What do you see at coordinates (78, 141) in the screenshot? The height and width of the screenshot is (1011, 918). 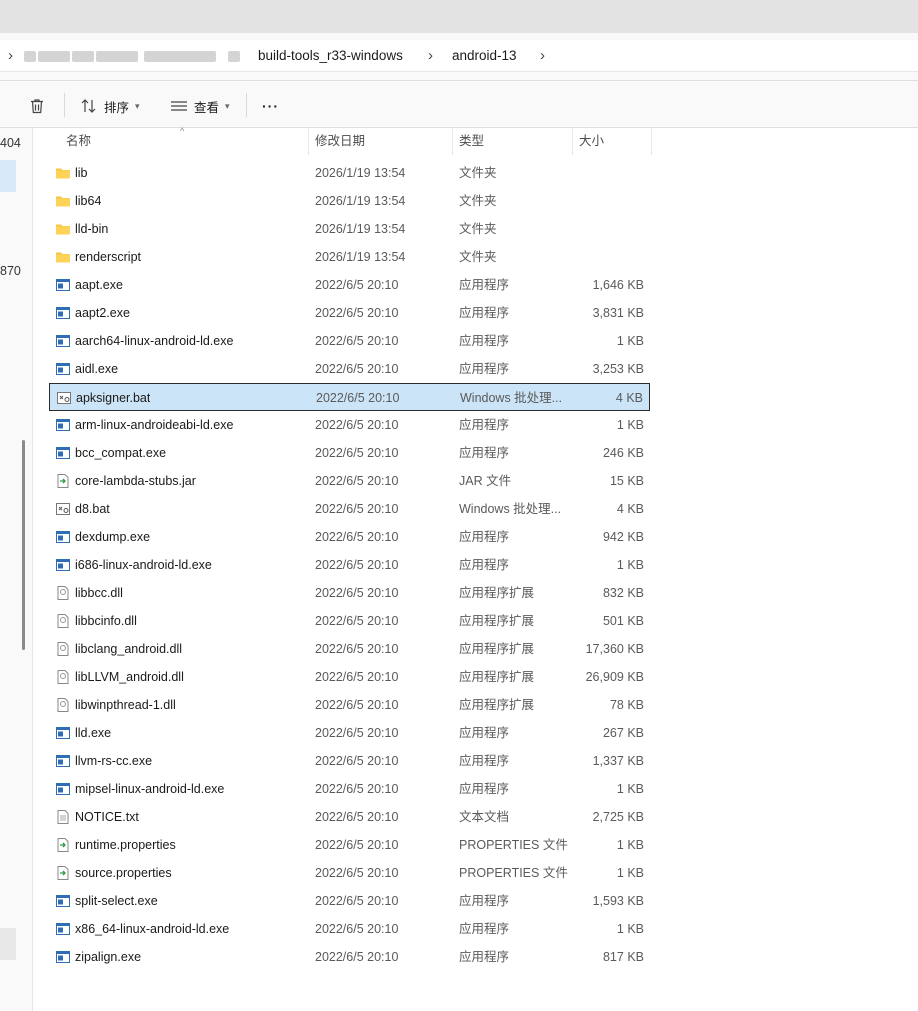 I see `column-header-name: 名称` at bounding box center [78, 141].